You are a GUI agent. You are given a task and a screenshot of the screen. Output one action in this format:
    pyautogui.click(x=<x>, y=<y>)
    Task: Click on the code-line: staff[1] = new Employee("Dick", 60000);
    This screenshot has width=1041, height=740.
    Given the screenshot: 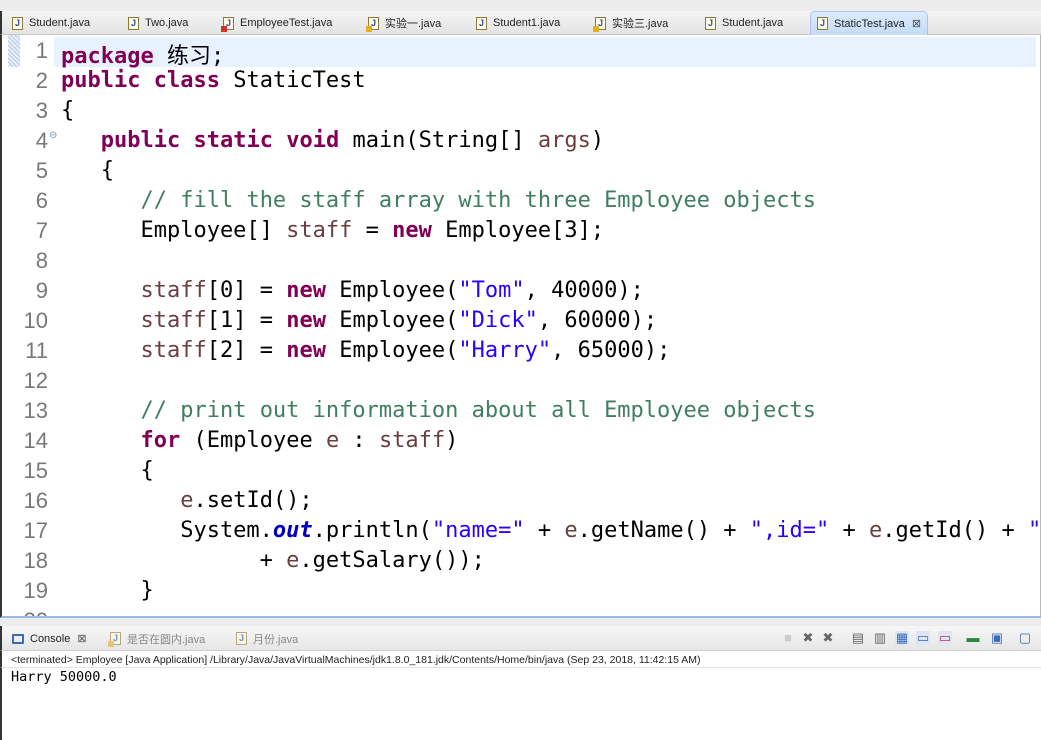 What is the action you would take?
    pyautogui.click(x=359, y=320)
    